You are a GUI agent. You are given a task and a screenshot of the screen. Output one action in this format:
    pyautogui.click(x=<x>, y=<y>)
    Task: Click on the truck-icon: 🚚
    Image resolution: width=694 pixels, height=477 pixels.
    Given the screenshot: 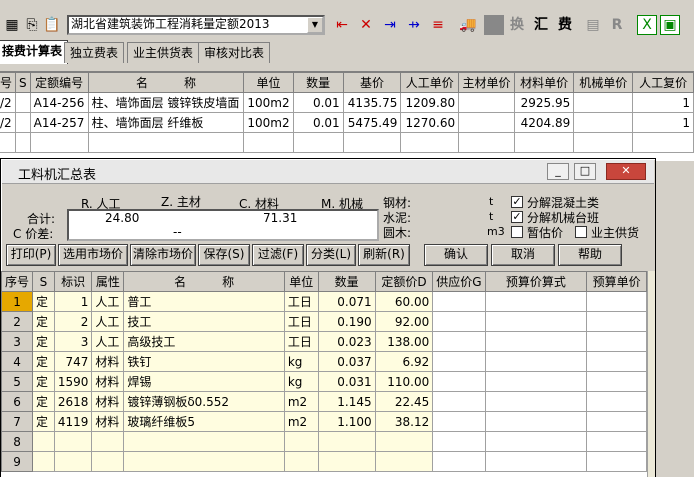 What is the action you would take?
    pyautogui.click(x=468, y=25)
    